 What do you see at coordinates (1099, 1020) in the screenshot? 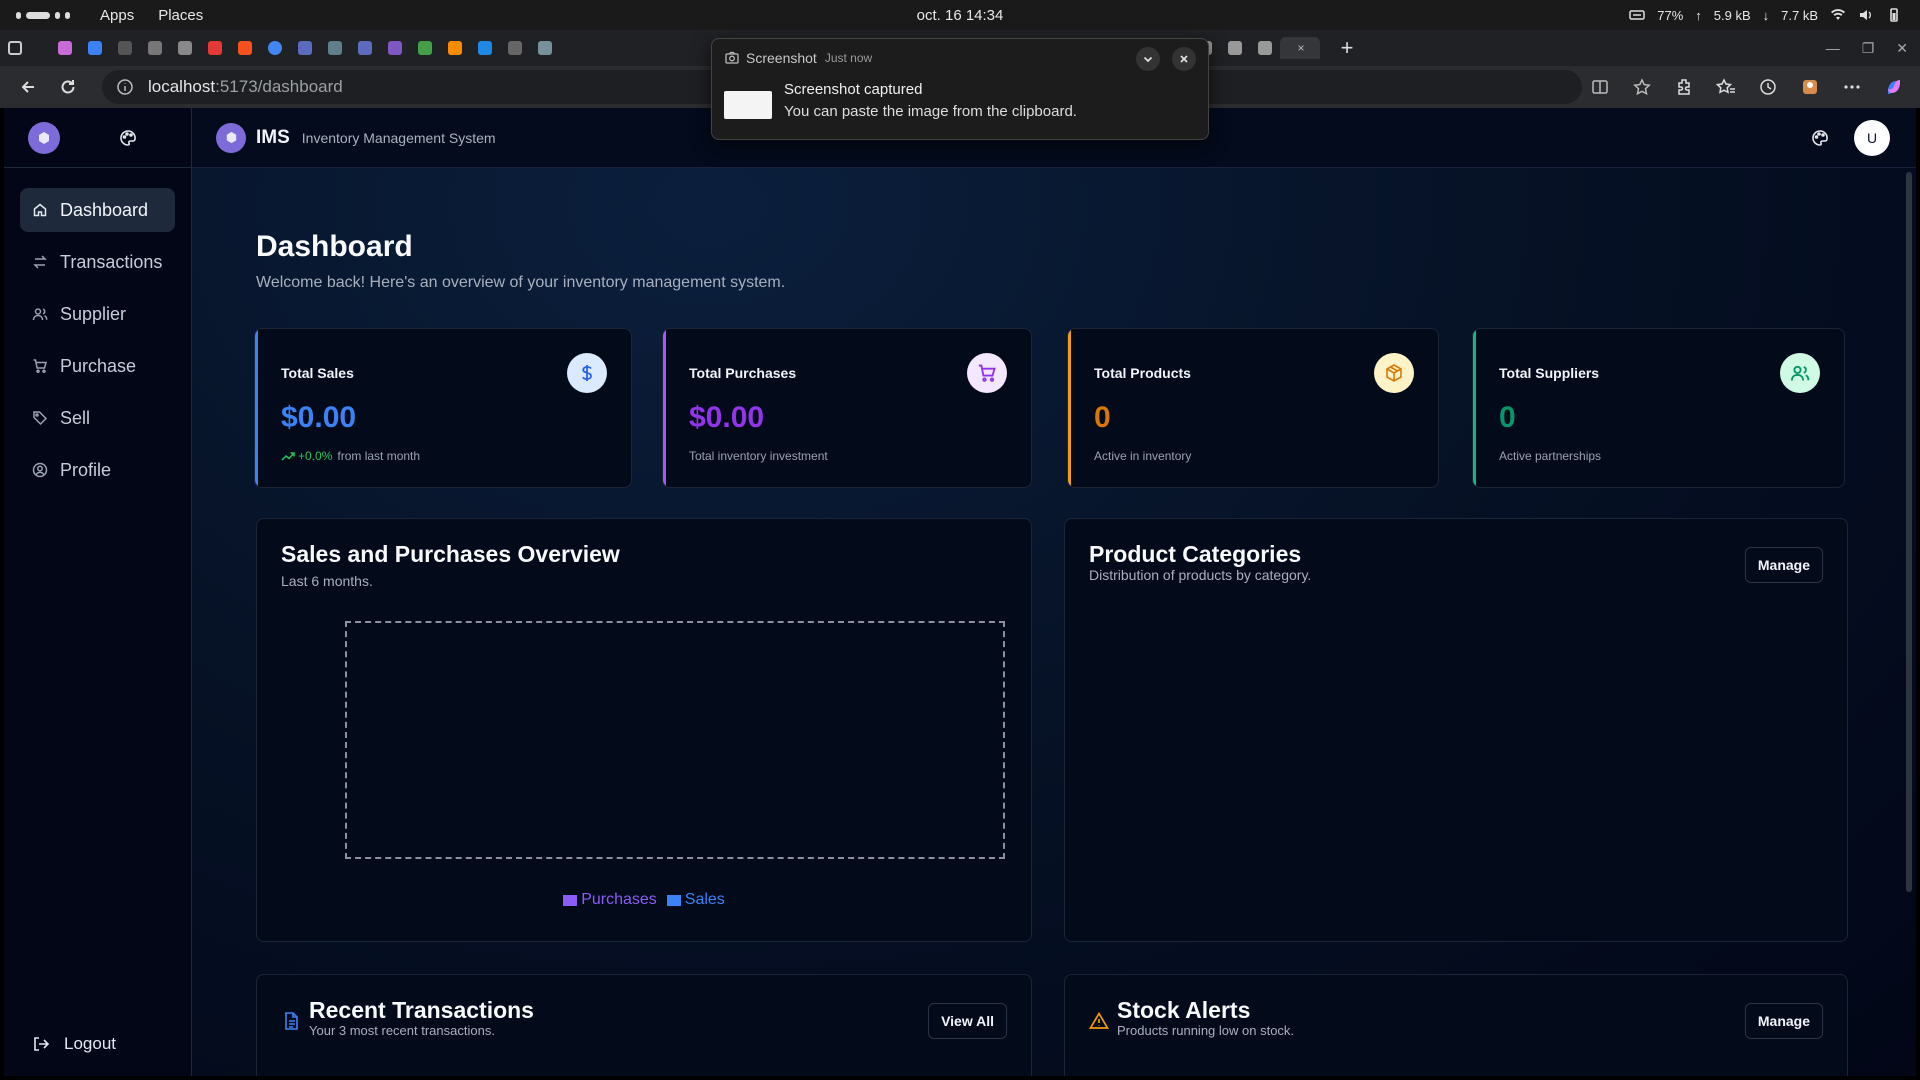
I see `warning-icon` at bounding box center [1099, 1020].